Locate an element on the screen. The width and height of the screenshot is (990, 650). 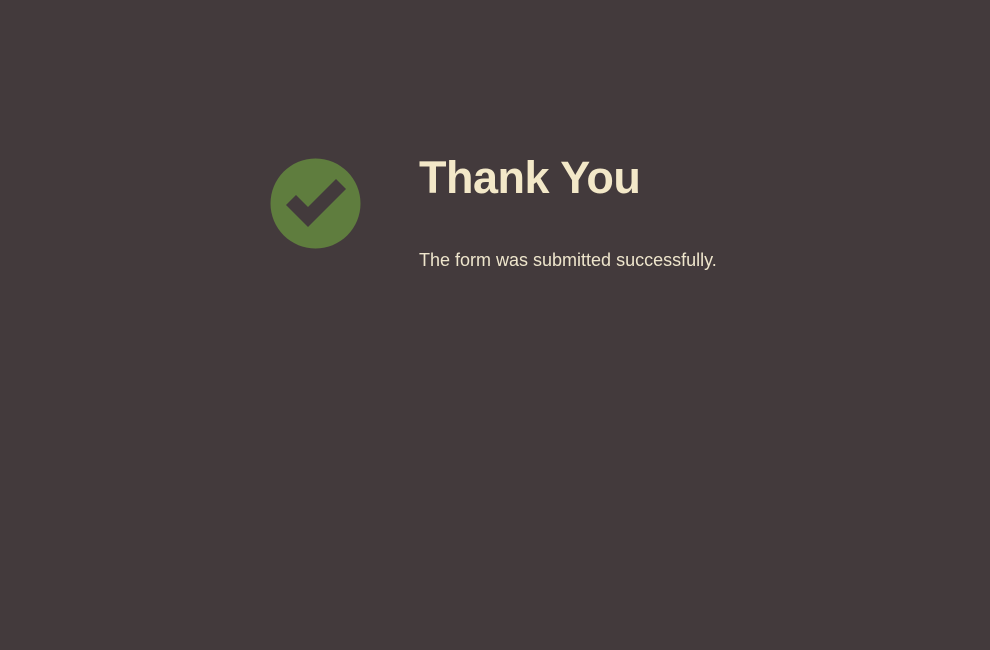
success-title: Thank You is located at coordinates (530, 177).